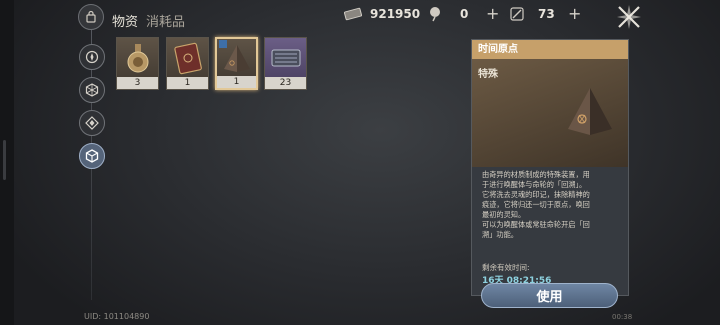 The height and width of the screenshot is (325, 720). Describe the element at coordinates (447, 14) in the screenshot. I see `currency-pen: 0` at that location.